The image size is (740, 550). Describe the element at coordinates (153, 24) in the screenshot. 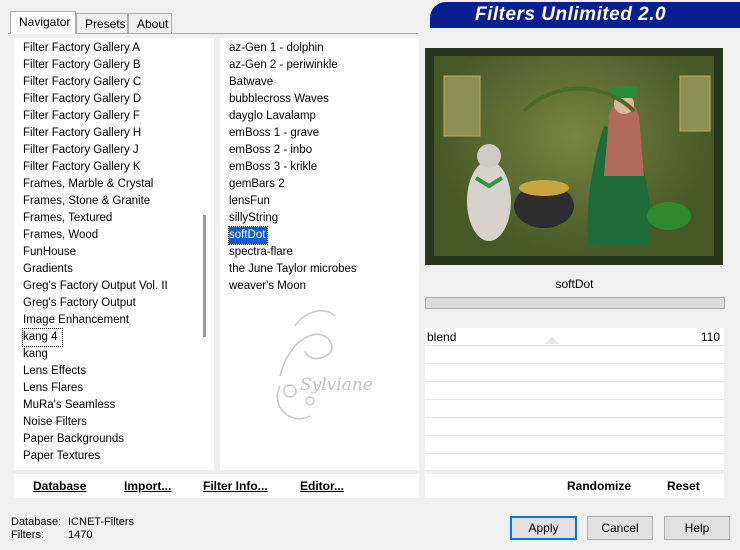

I see `tab-label: About` at that location.